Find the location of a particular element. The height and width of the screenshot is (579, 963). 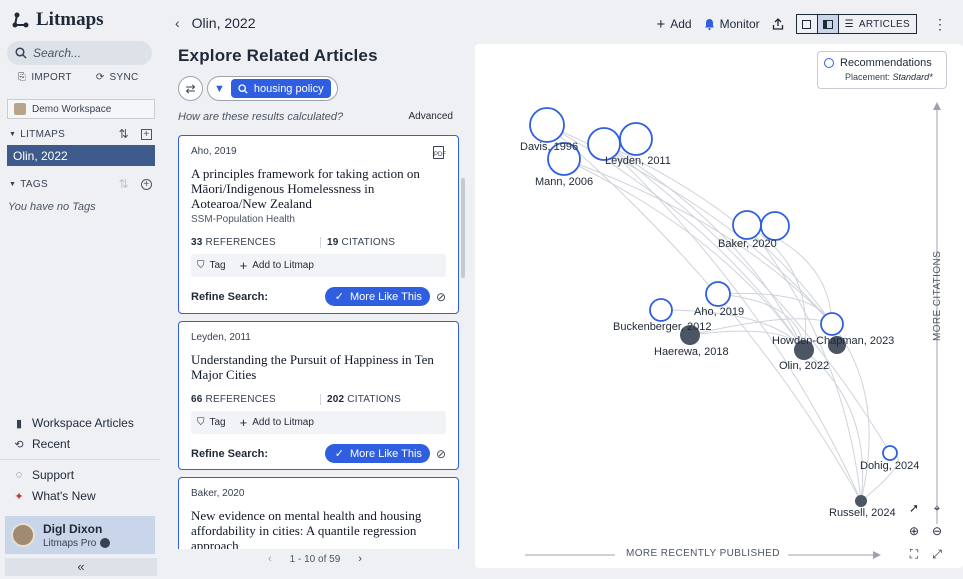

zoom-in-icon: ⊕ is located at coordinates (914, 531).